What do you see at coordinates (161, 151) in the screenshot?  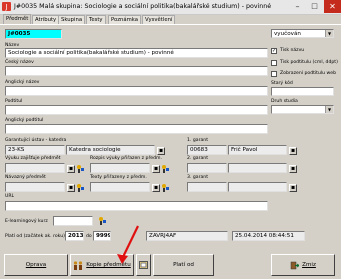 I see `garant-ustav-lookup-button: ▪` at bounding box center [161, 151].